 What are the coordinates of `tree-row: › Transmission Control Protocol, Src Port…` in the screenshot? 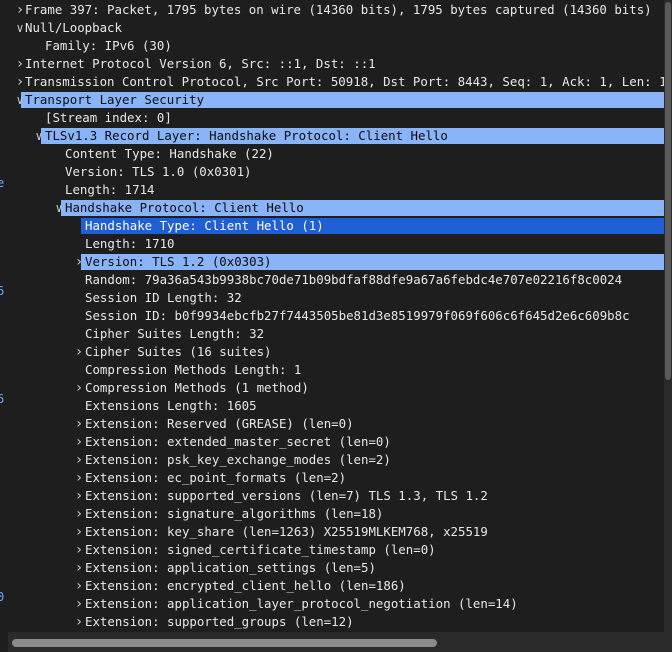 It's located at (336, 82).